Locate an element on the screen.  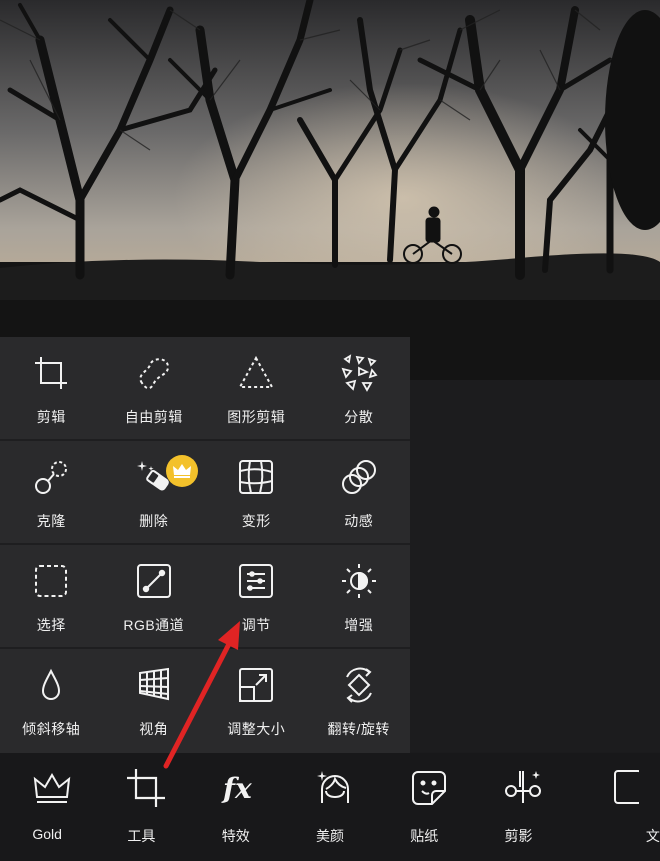
crop-icon is located at coordinates (51, 373).